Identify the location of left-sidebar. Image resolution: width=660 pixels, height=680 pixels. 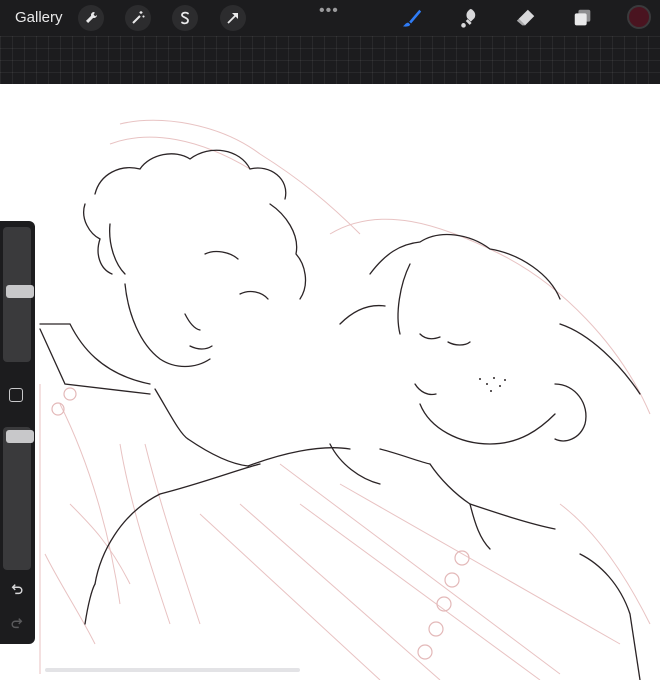
(17, 432).